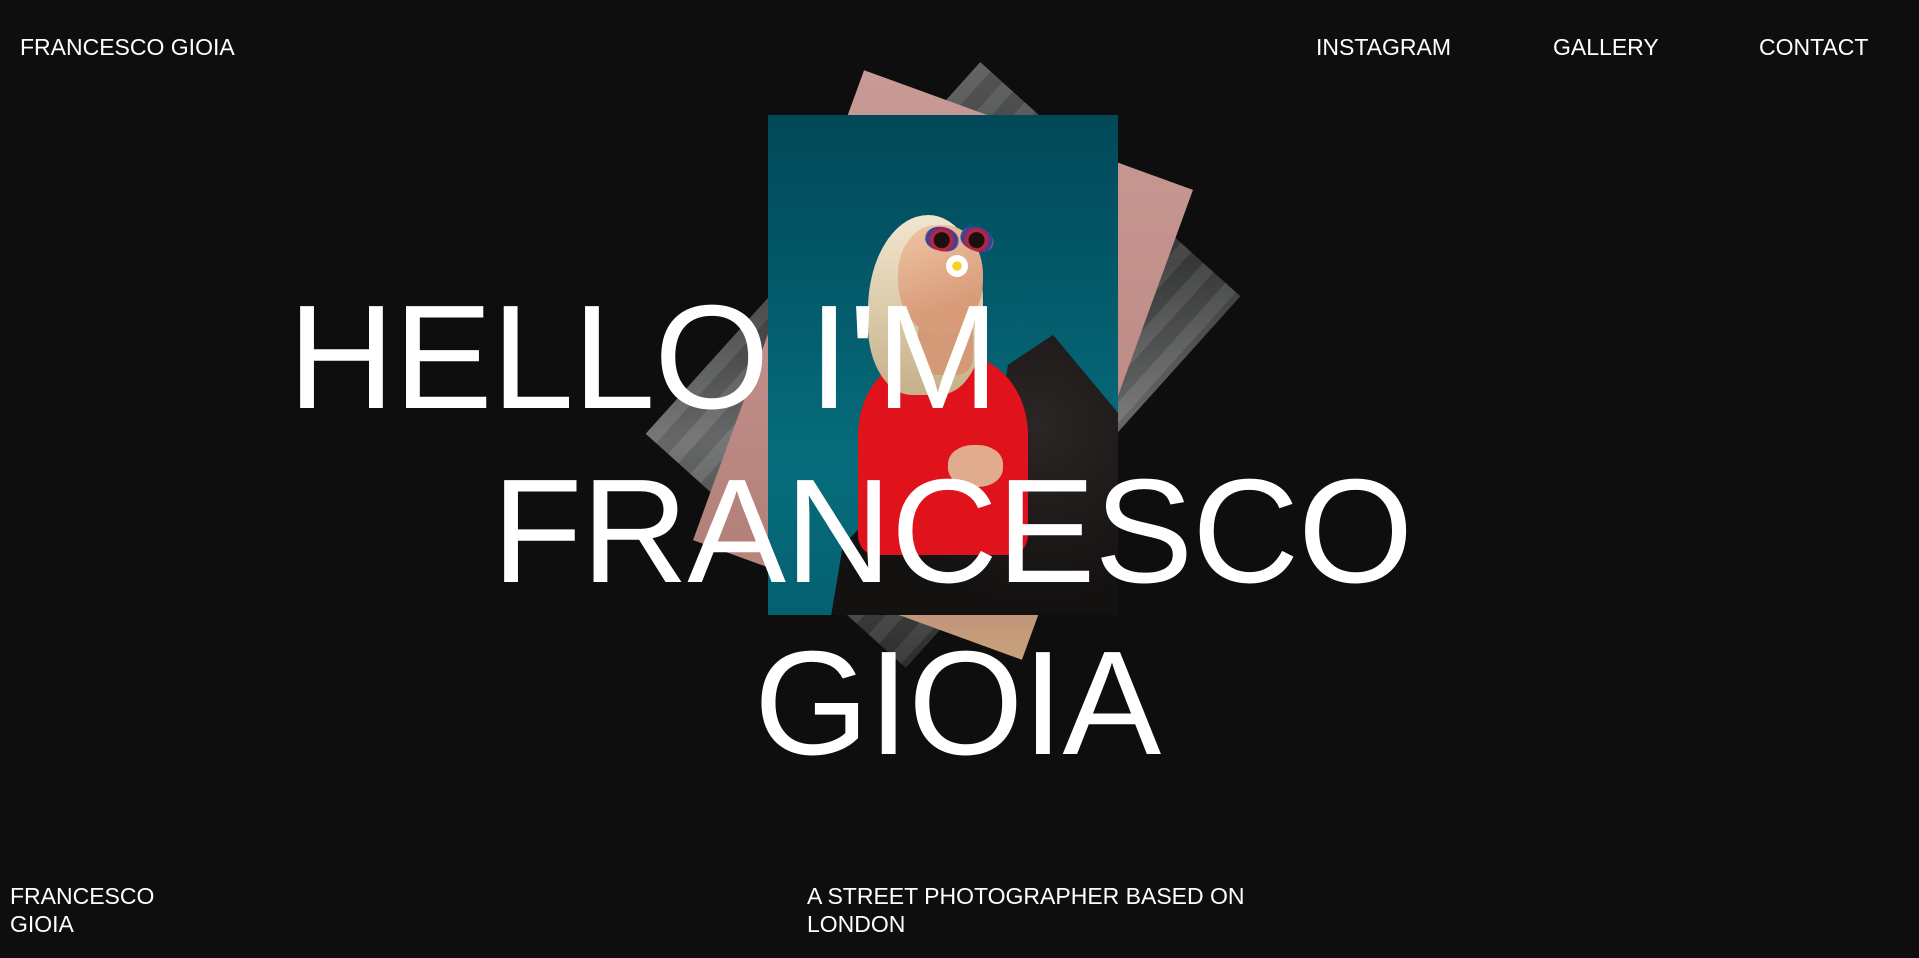 The height and width of the screenshot is (958, 1919). Describe the element at coordinates (957, 266) in the screenshot. I see `portrait-flower` at that location.